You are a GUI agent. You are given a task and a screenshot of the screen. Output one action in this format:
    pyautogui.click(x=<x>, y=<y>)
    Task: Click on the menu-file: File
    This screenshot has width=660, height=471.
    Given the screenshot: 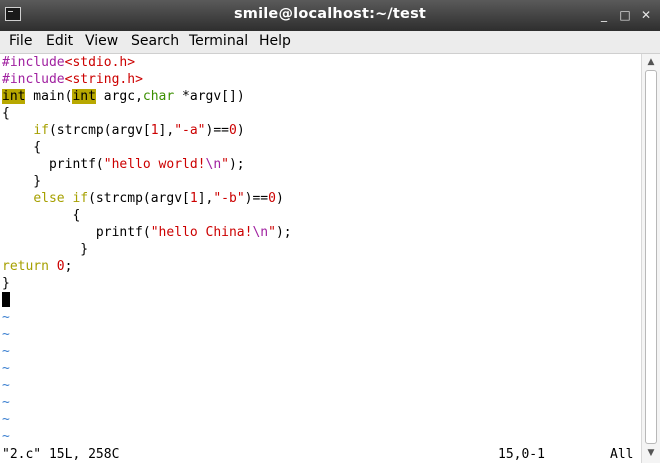 What is the action you would take?
    pyautogui.click(x=20, y=41)
    